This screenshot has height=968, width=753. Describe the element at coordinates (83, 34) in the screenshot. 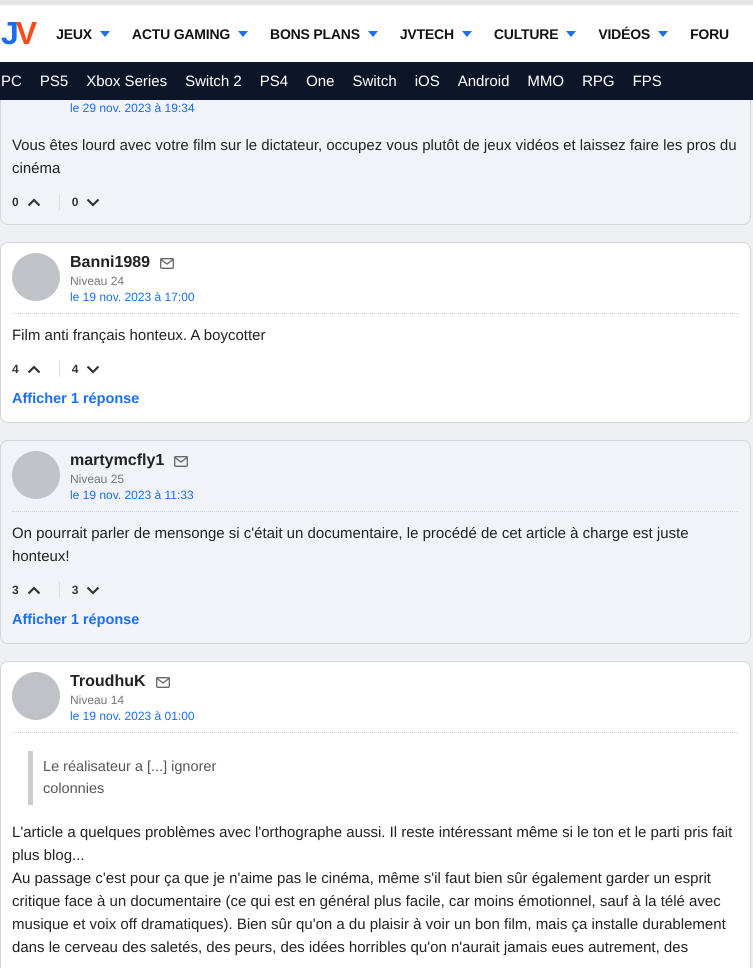

I see `menu-item: JEUX` at that location.